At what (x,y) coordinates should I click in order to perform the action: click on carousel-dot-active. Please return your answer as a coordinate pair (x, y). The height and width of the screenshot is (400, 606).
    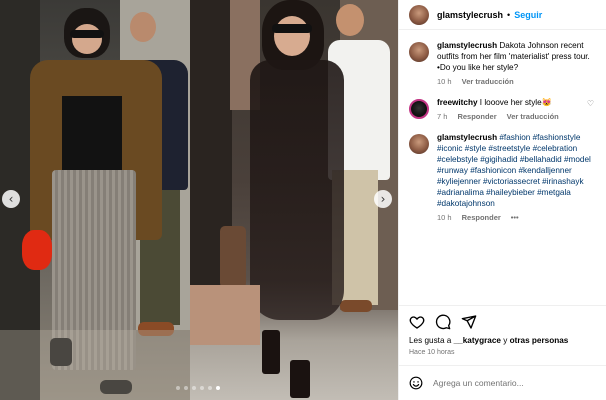
    Looking at the image, I should click on (218, 388).